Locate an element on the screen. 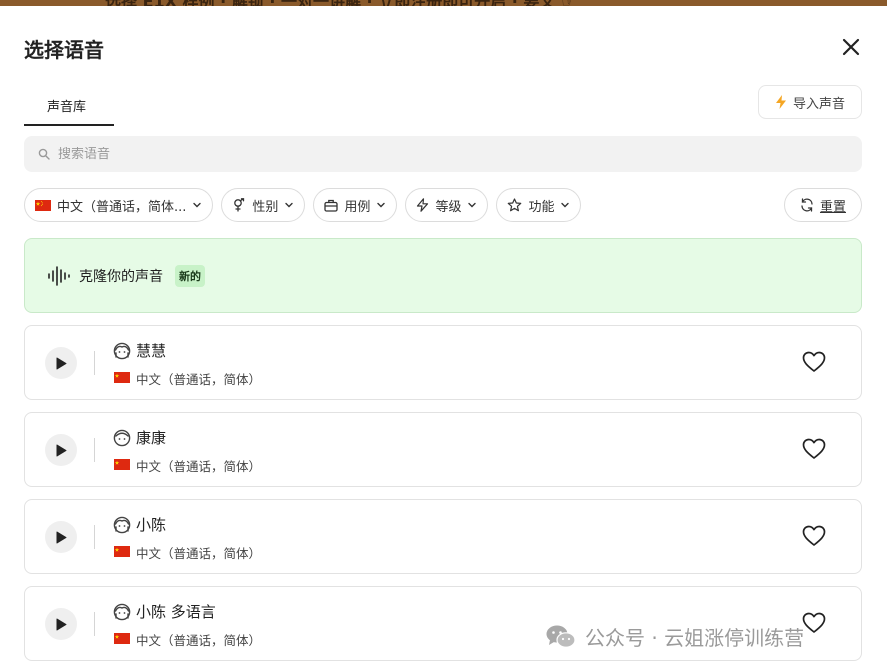 This screenshot has width=887, height=672. import-voice-button: 导入声音 is located at coordinates (810, 102).